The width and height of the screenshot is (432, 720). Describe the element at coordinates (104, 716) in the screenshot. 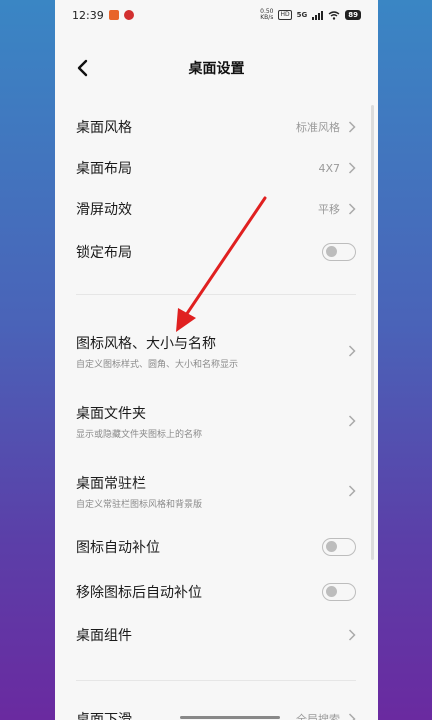

I see `setting-label: 桌面下滑` at that location.